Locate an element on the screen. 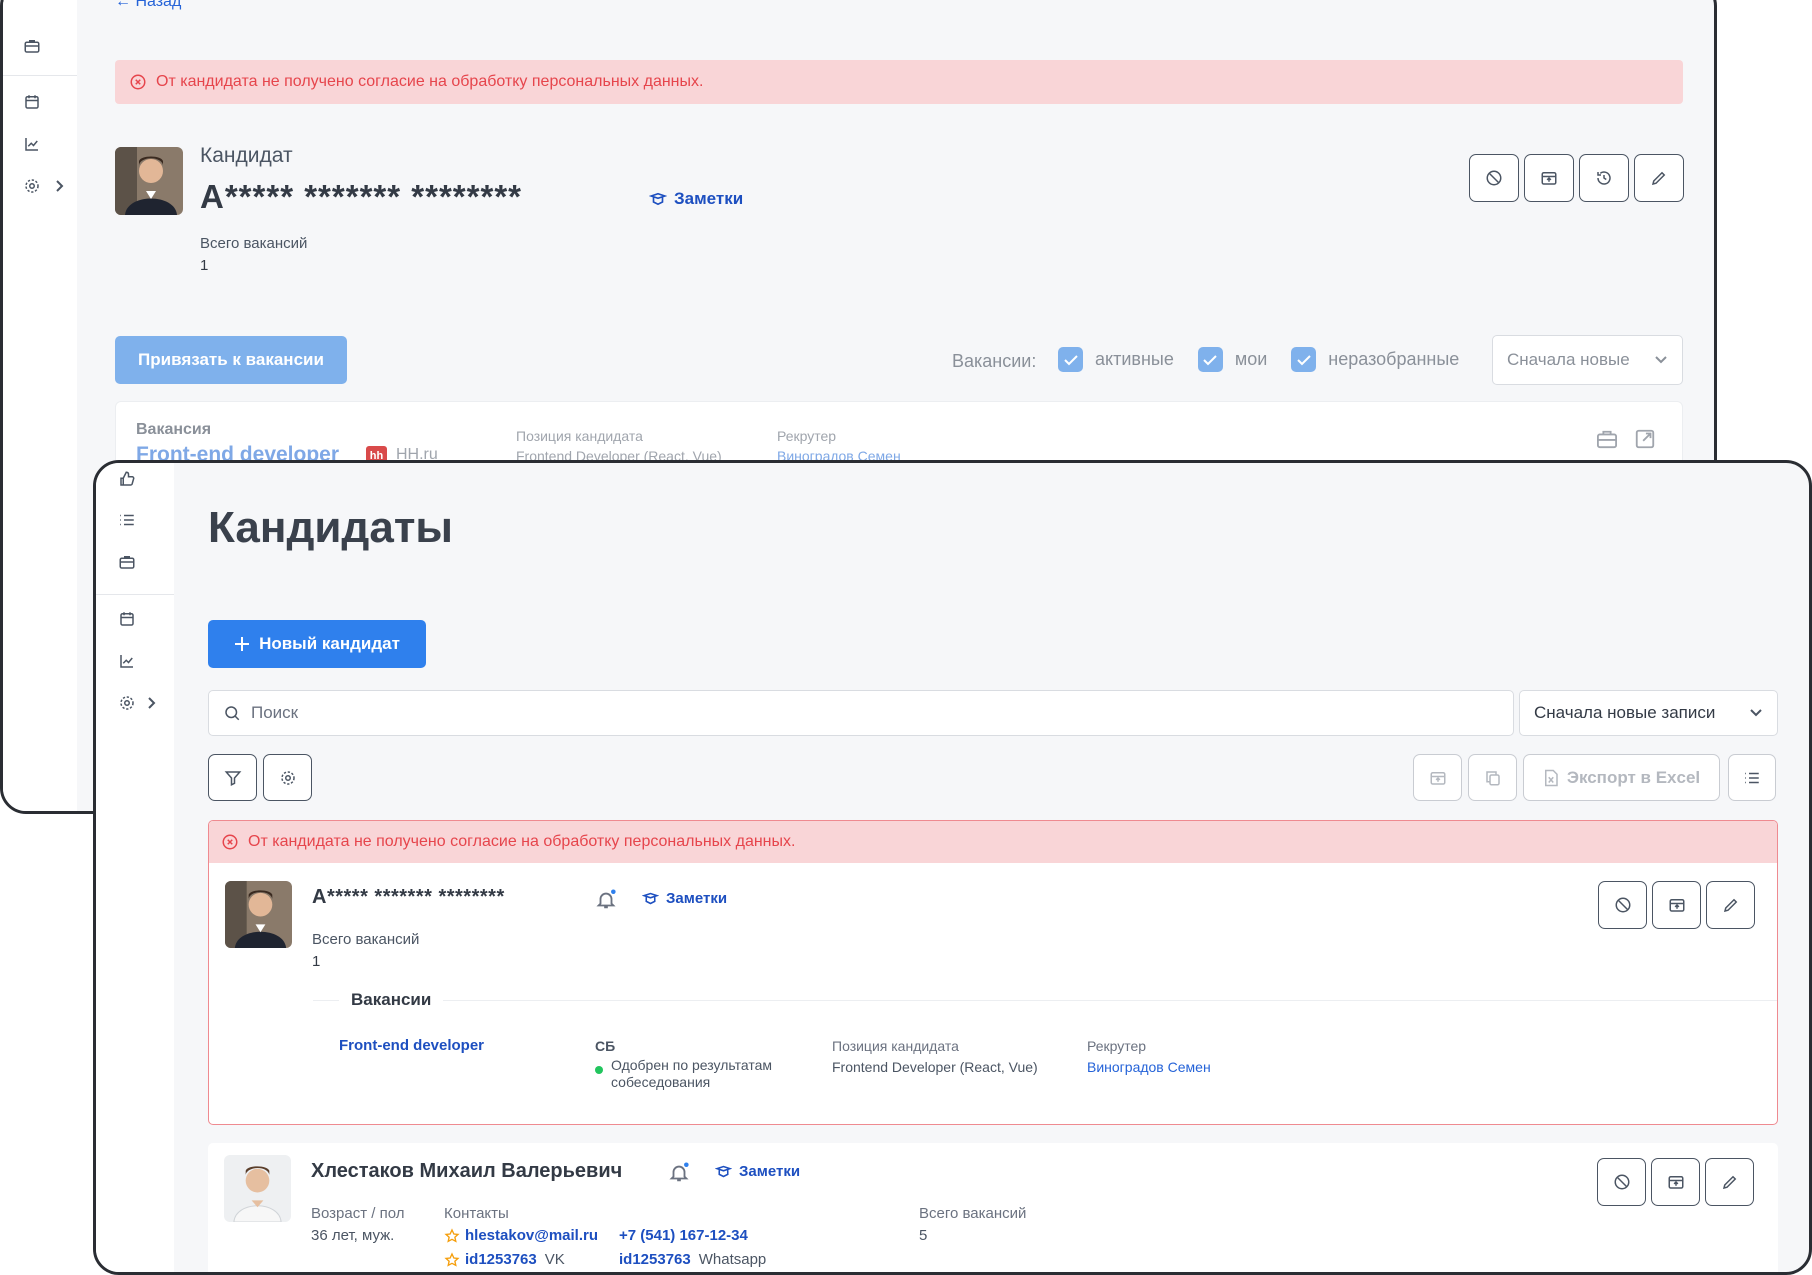  total-vacancies-label: Всего вакансий is located at coordinates (973, 1213).